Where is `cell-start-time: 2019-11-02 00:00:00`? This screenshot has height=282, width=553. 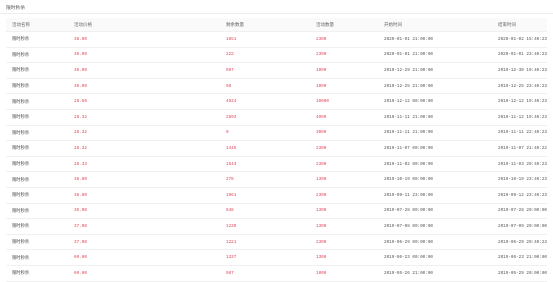 cell-start-time: 2019-11-02 00:00:00 is located at coordinates (435, 164).